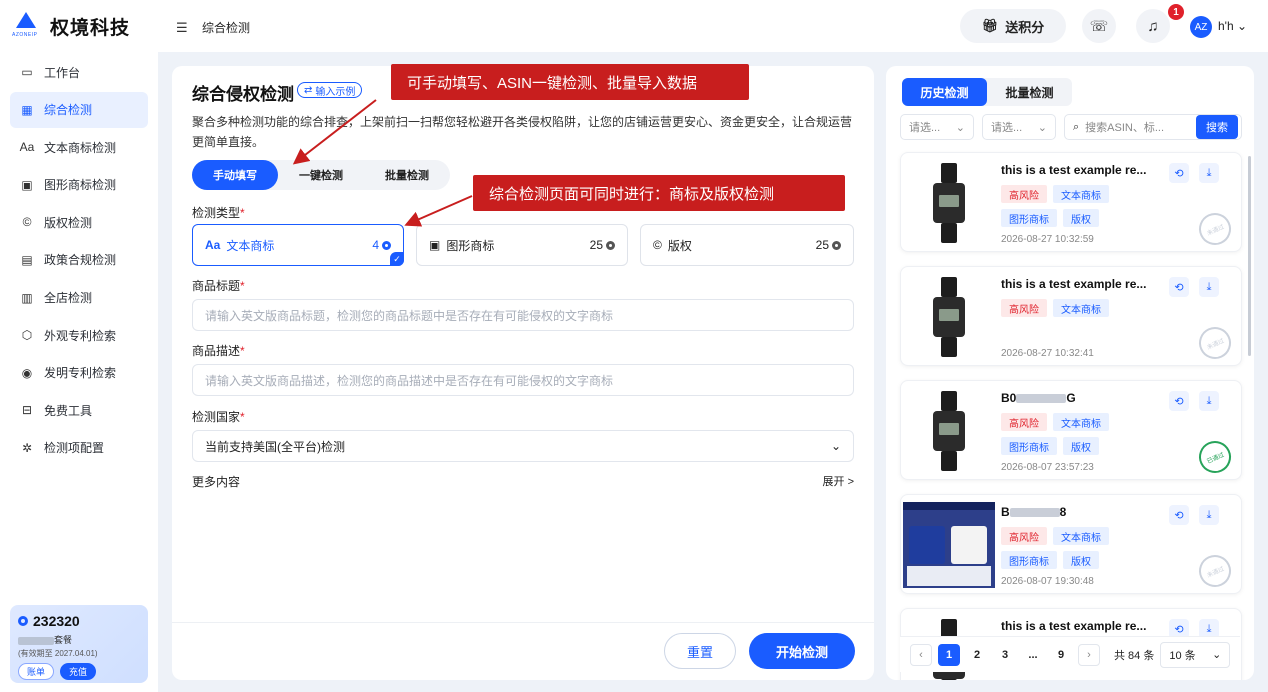 This screenshot has height=692, width=1268. I want to click on tab-manual: 手动填写, so click(235, 175).